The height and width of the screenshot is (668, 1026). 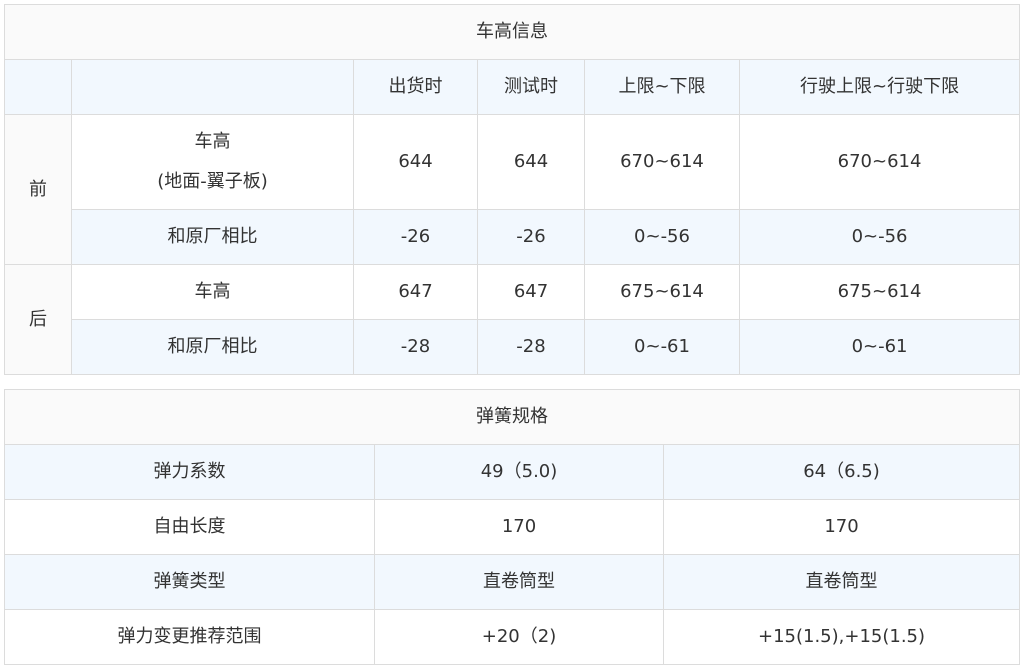 What do you see at coordinates (662, 347) in the screenshot?
I see `rear-compare-range: 0~-61` at bounding box center [662, 347].